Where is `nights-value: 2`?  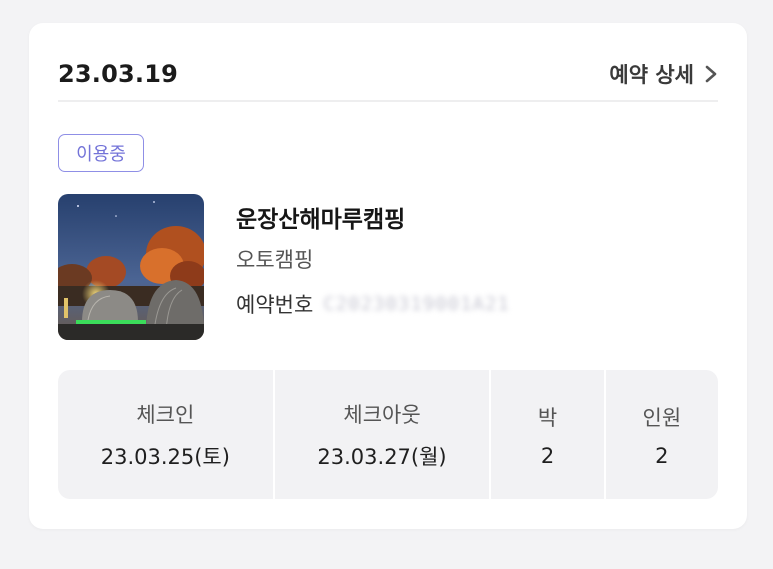 nights-value: 2 is located at coordinates (547, 455).